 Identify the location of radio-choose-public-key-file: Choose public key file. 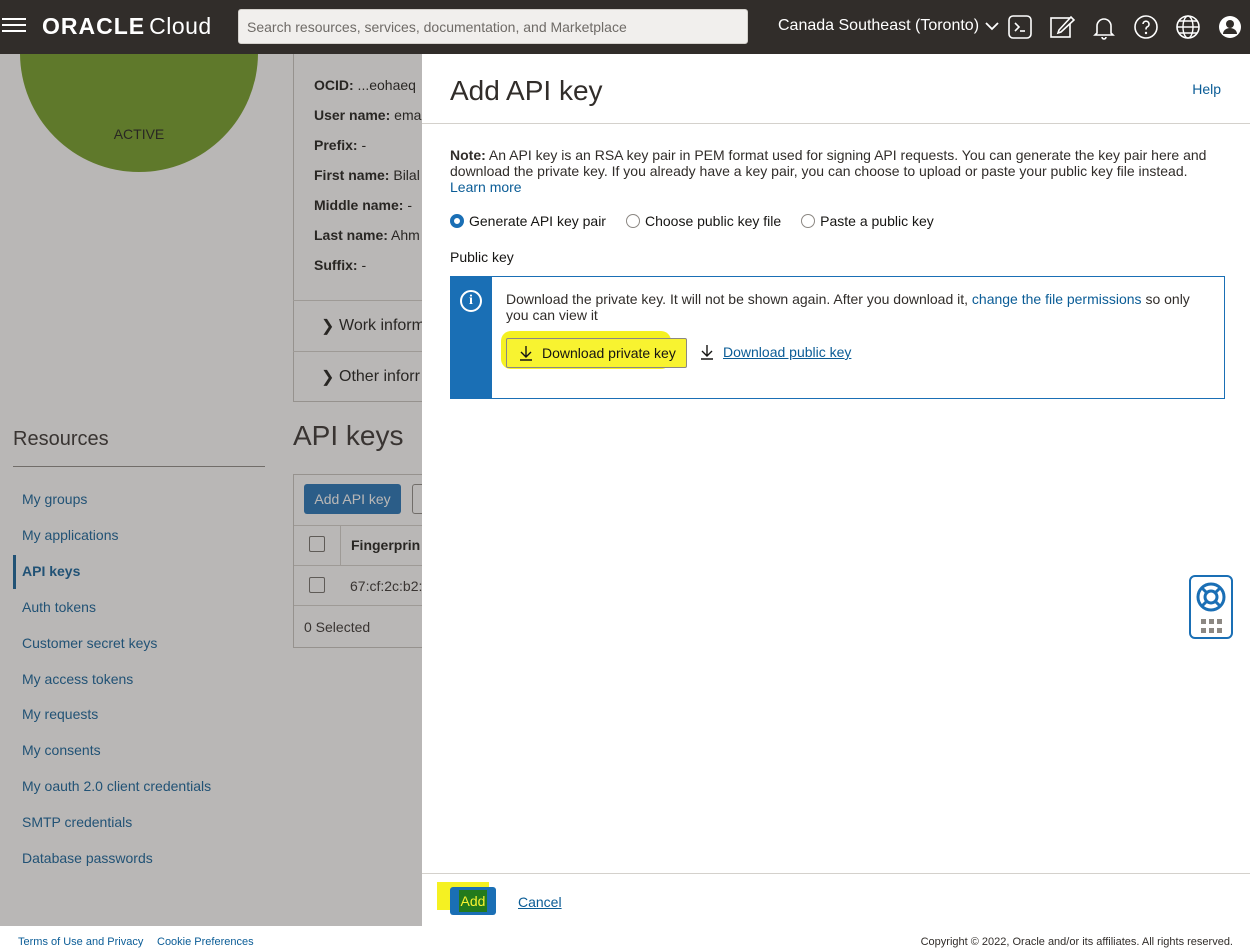
(703, 221).